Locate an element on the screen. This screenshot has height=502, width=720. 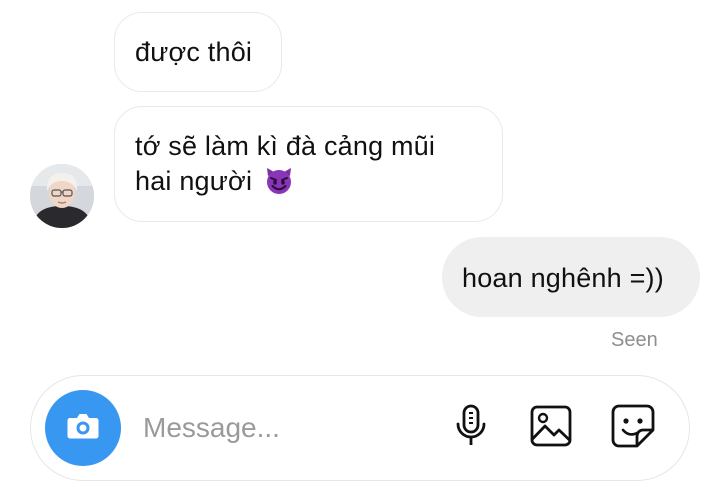
sticker-button is located at coordinates (633, 428).